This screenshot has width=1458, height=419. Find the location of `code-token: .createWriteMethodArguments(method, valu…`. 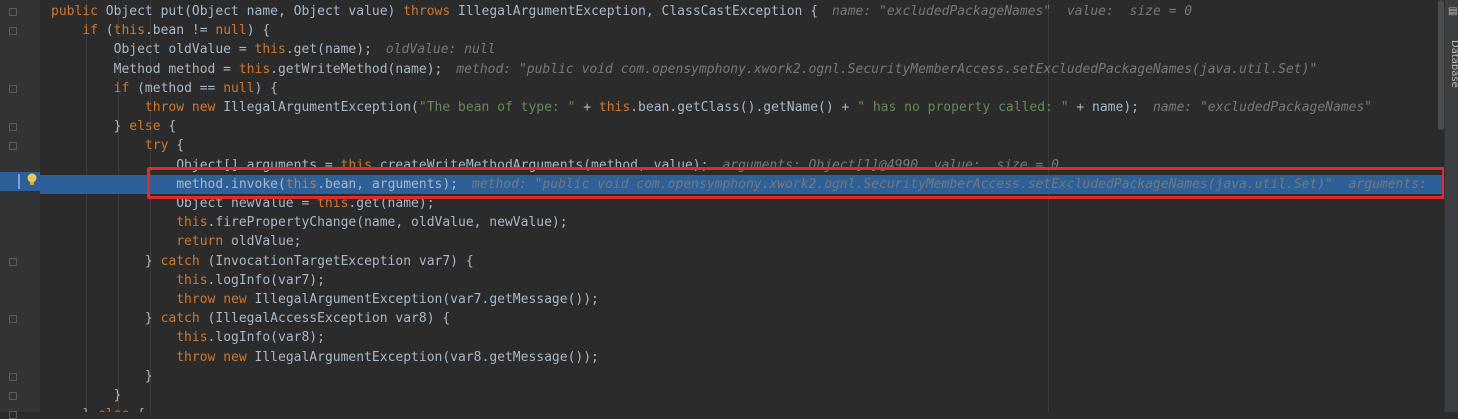

code-token: .createWriteMethodArguments(method, valu… is located at coordinates (540, 165).